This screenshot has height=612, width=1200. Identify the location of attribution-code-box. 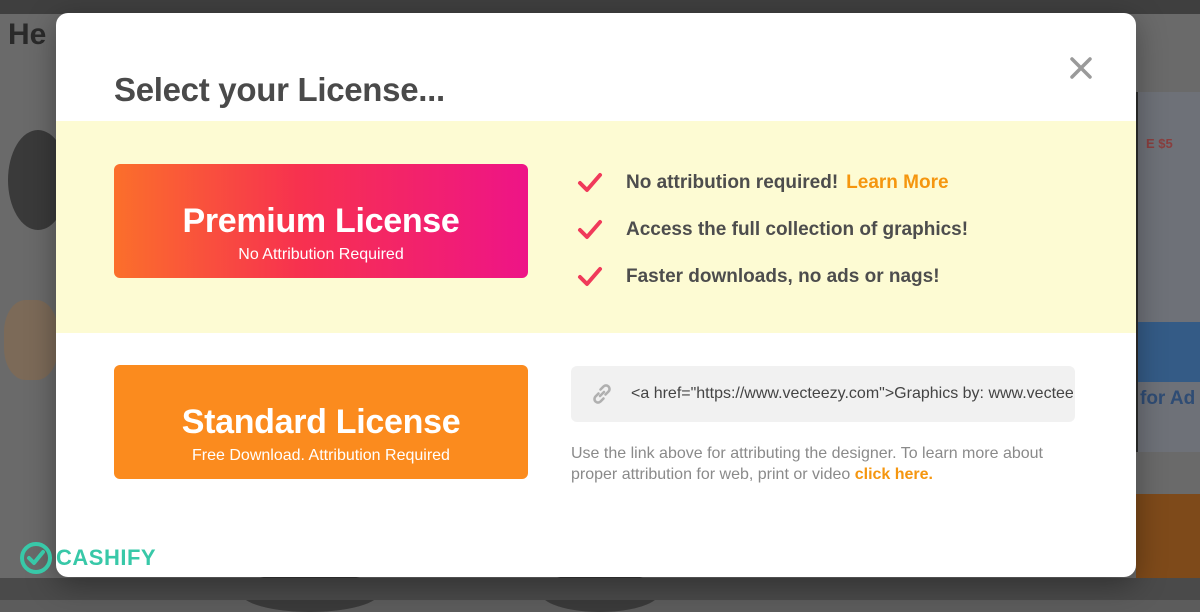
(823, 394).